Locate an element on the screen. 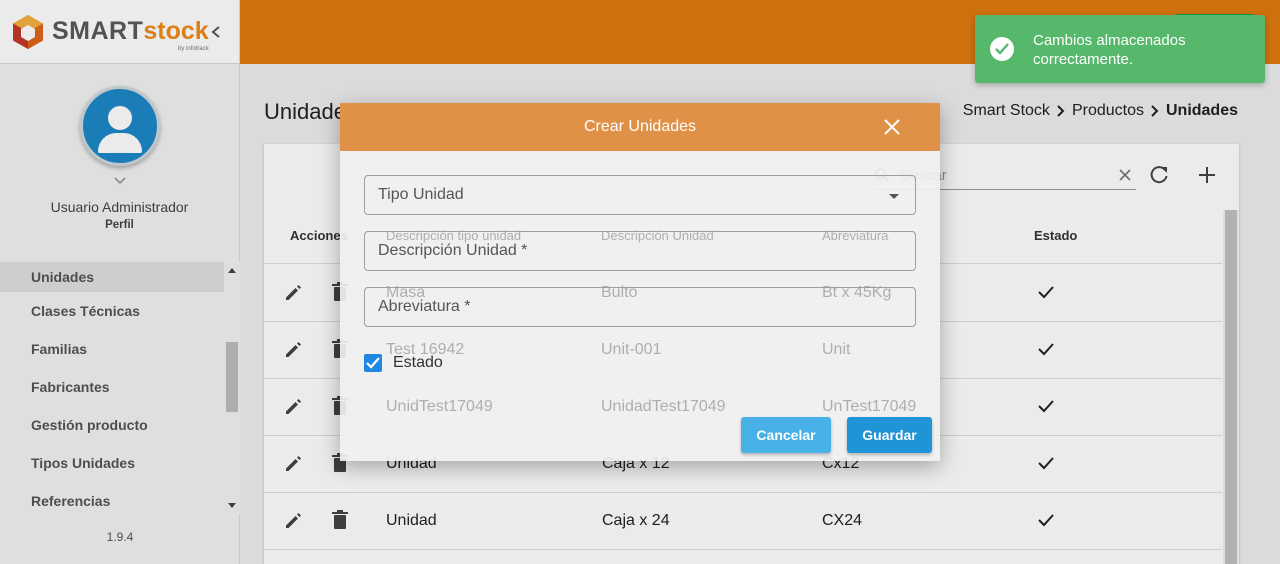 The width and height of the screenshot is (1280, 564). close-icon is located at coordinates (892, 127).